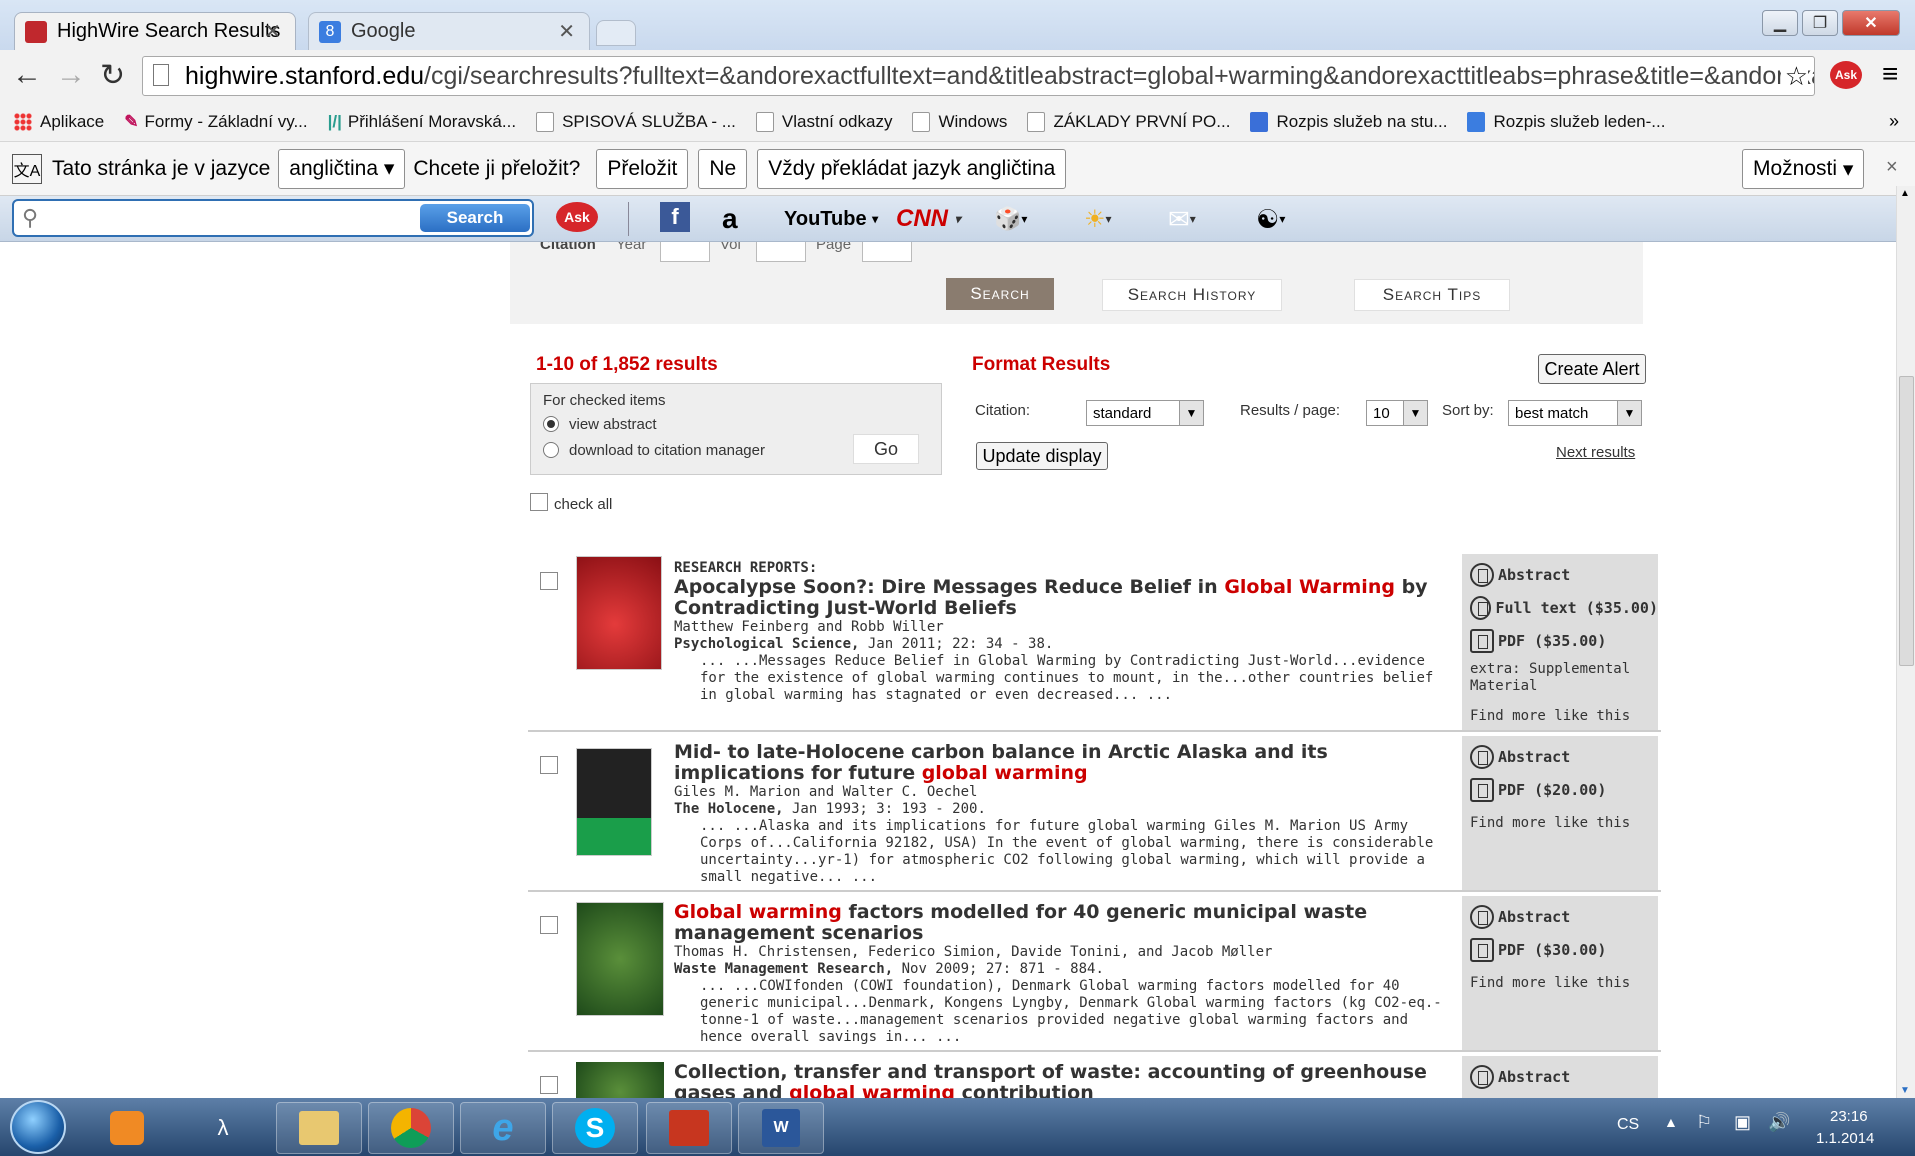  What do you see at coordinates (689, 1128) in the screenshot?
I see `adobe-reader-icon` at bounding box center [689, 1128].